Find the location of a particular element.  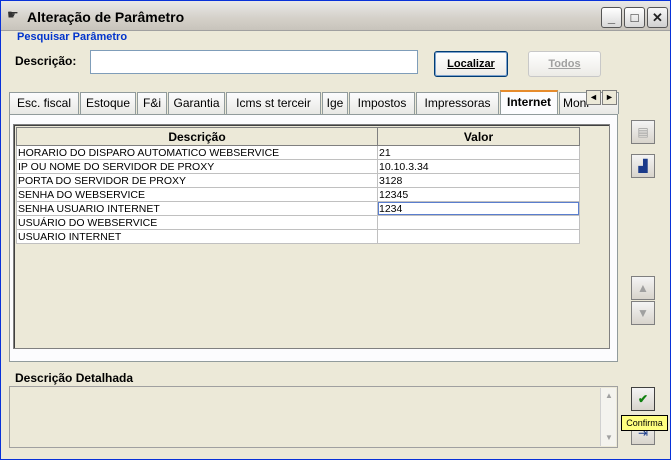

row-value: 12345 is located at coordinates (478, 194).